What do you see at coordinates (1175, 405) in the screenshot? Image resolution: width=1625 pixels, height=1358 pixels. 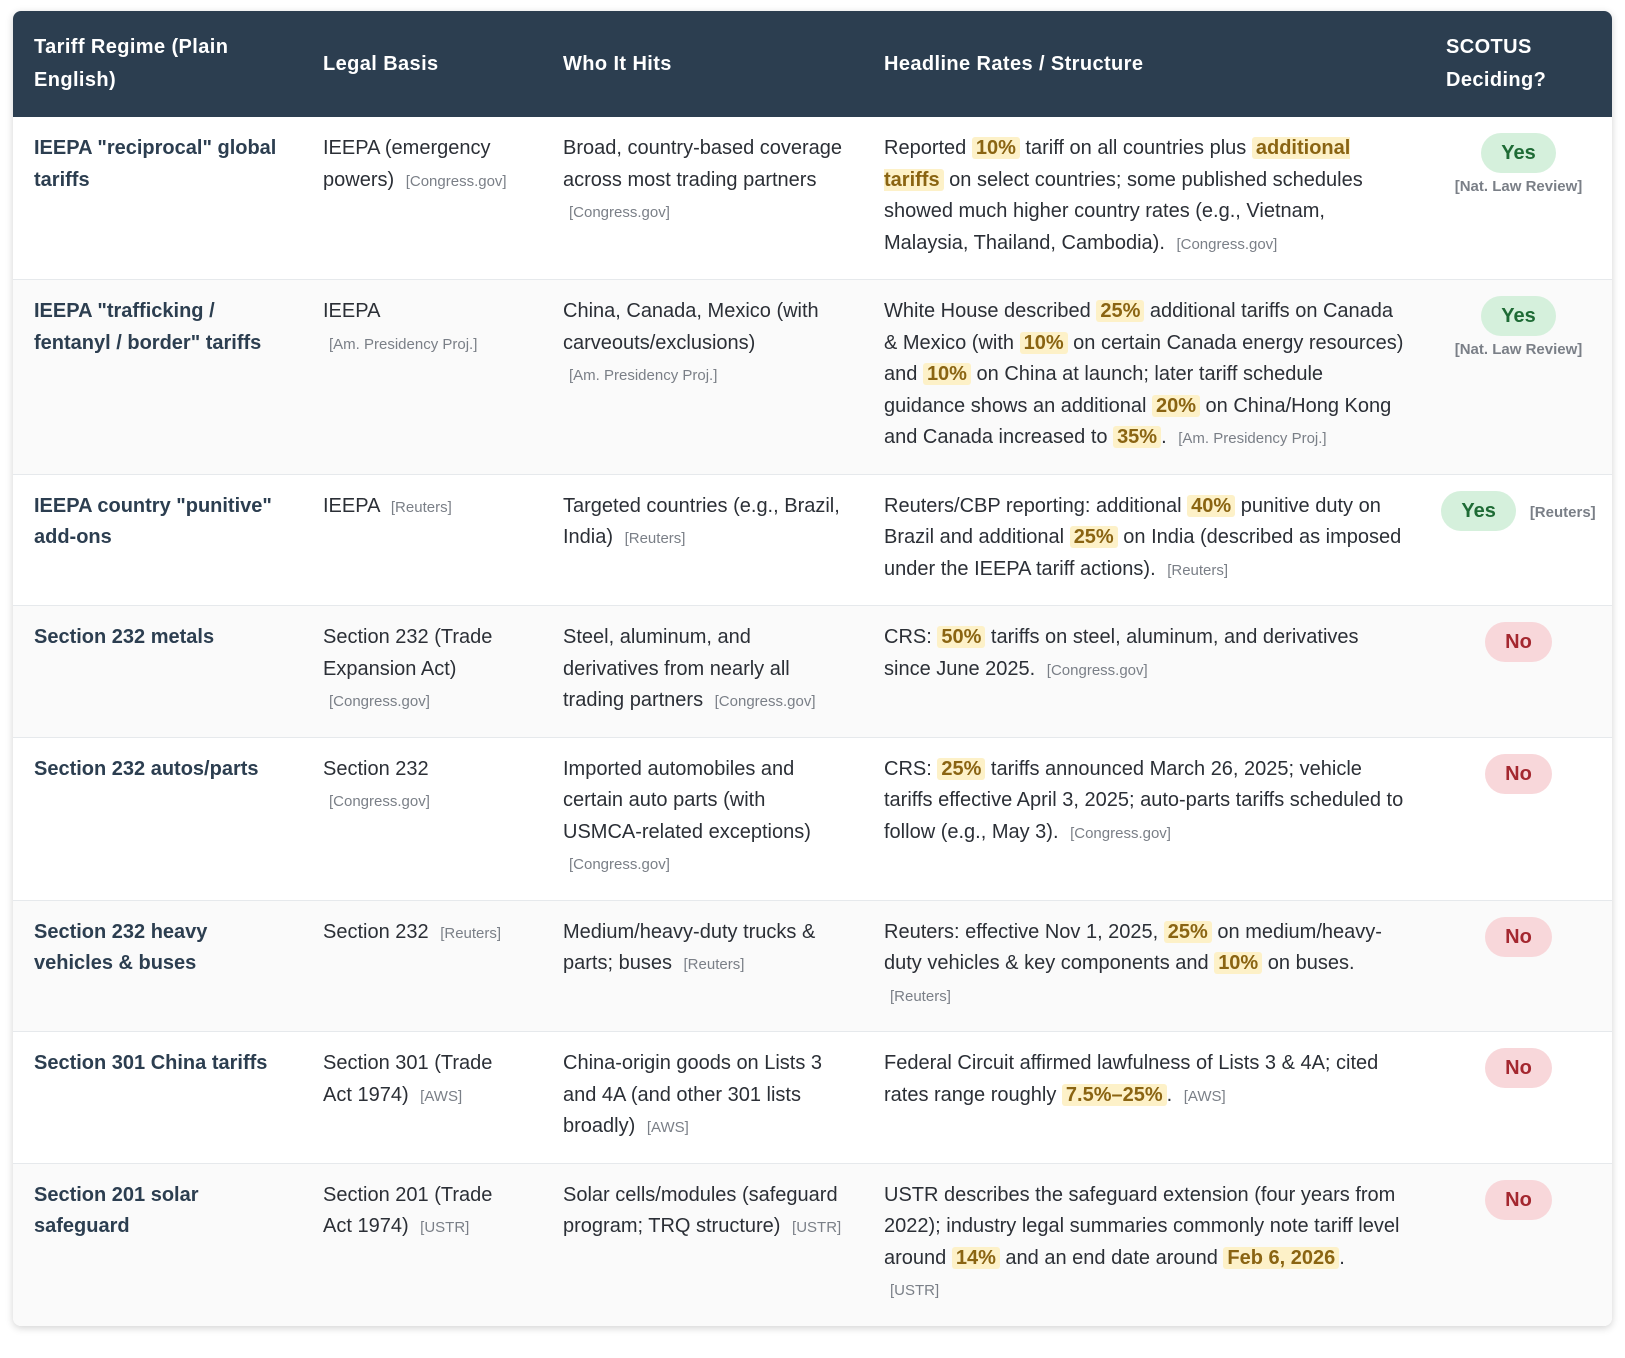 I see `rate-highlight: 20%` at bounding box center [1175, 405].